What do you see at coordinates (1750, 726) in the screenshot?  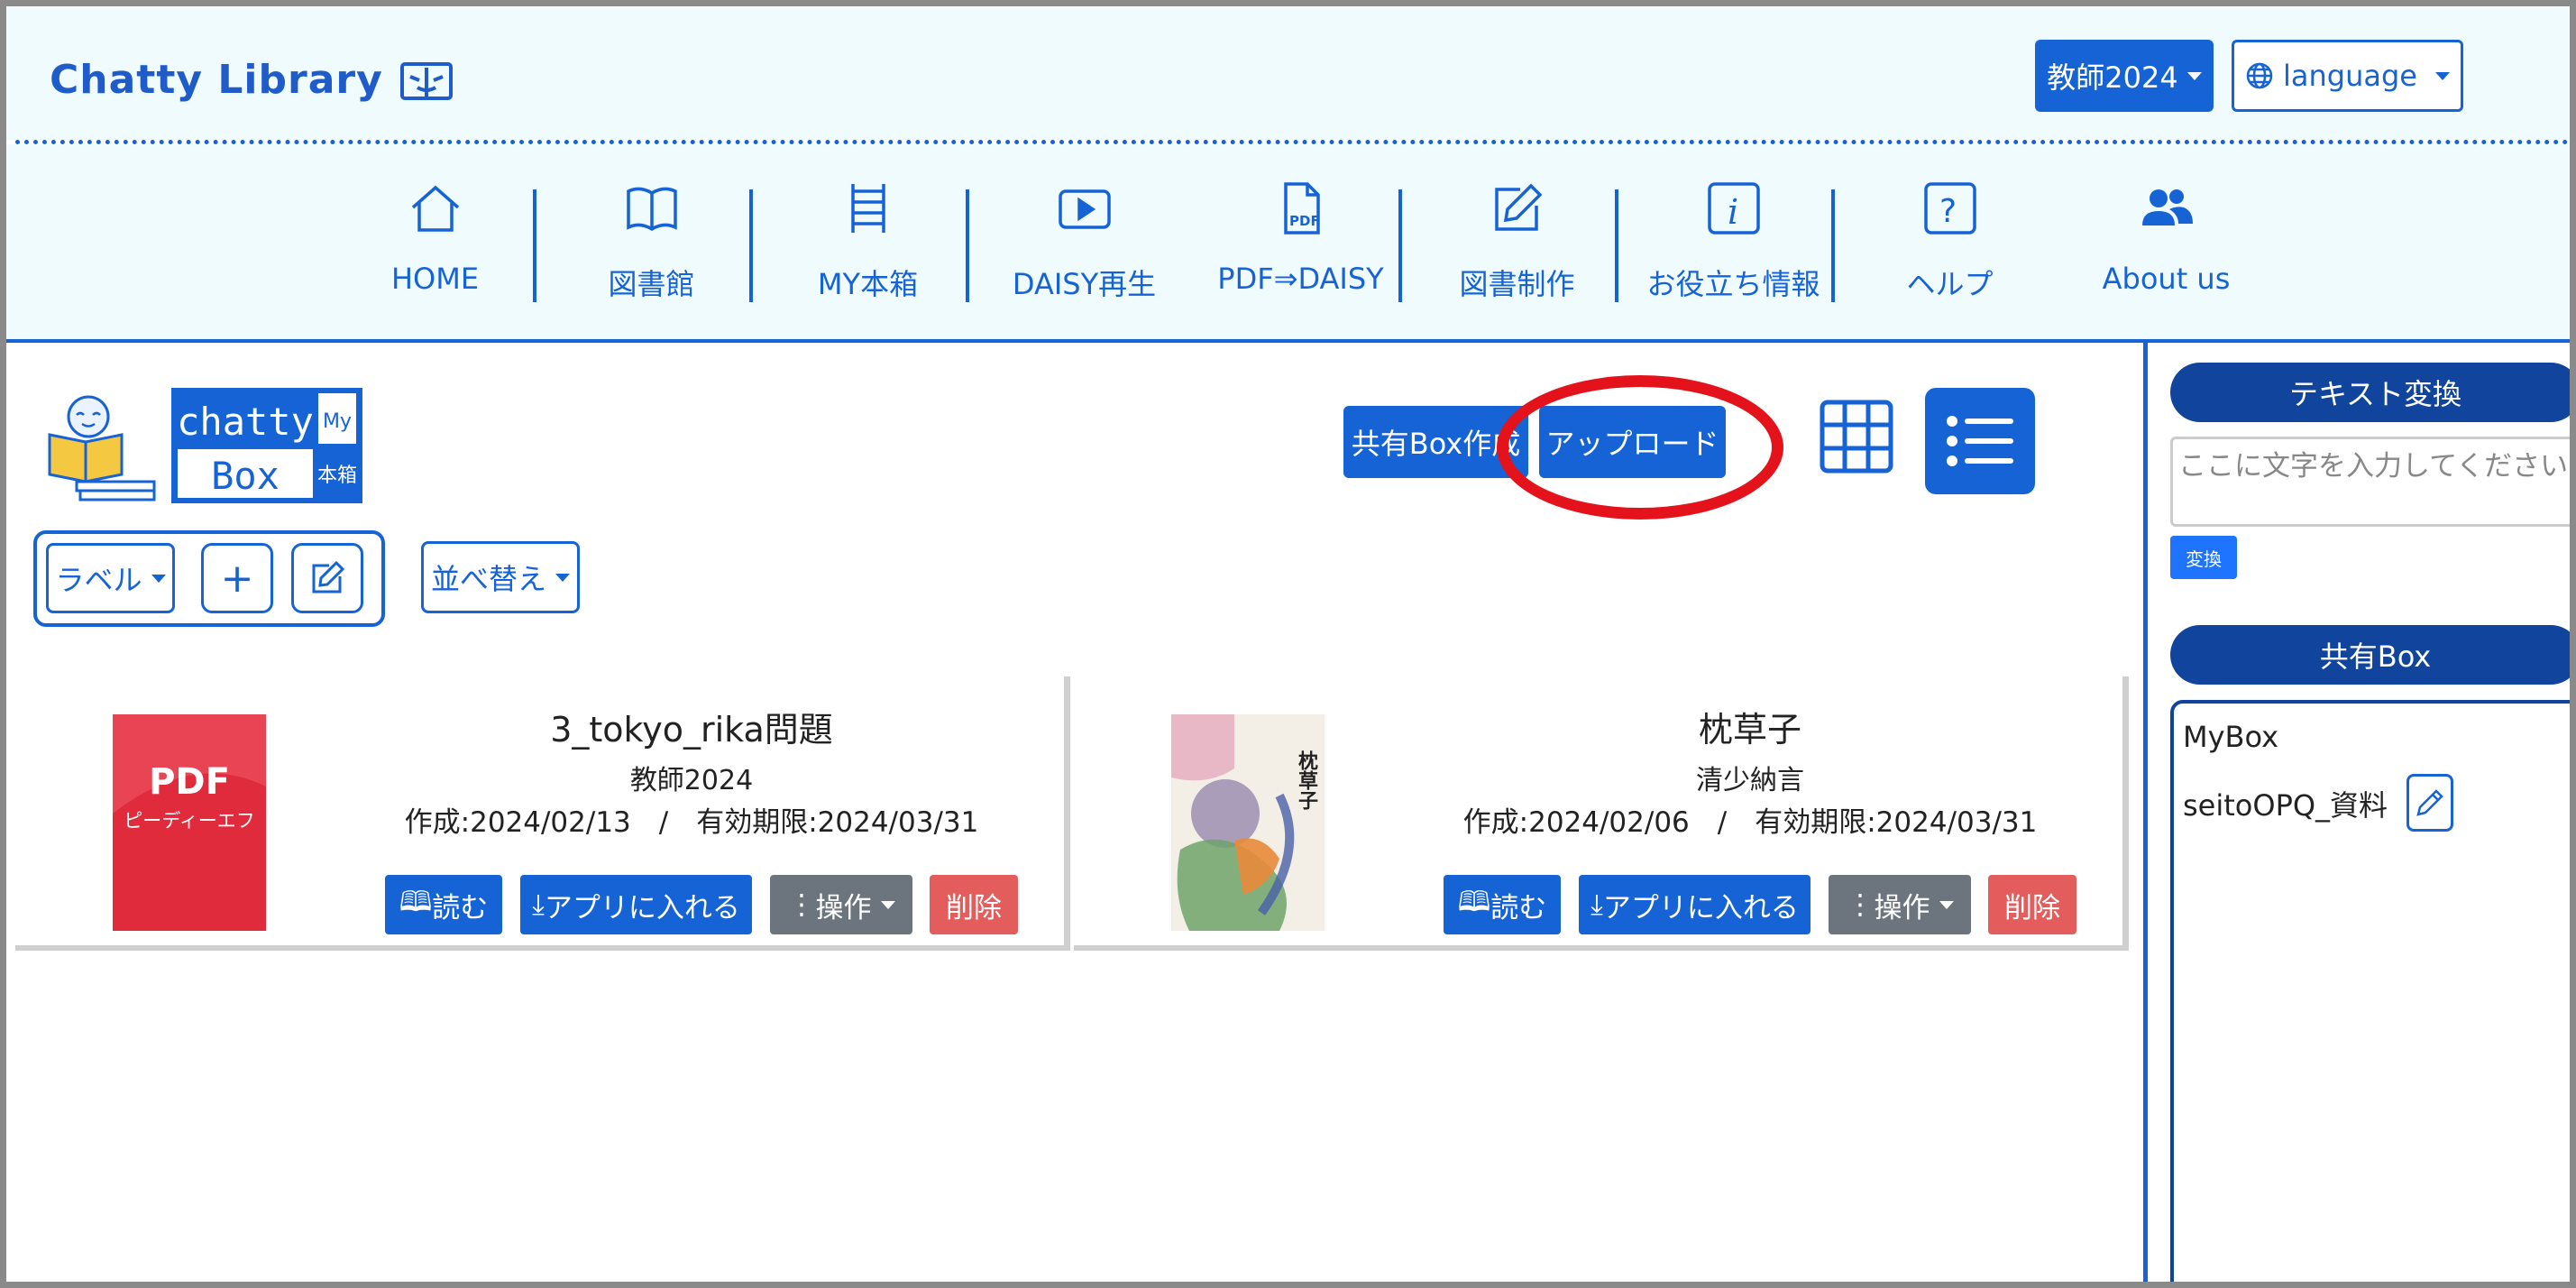 I see `book-title: 枕草子` at bounding box center [1750, 726].